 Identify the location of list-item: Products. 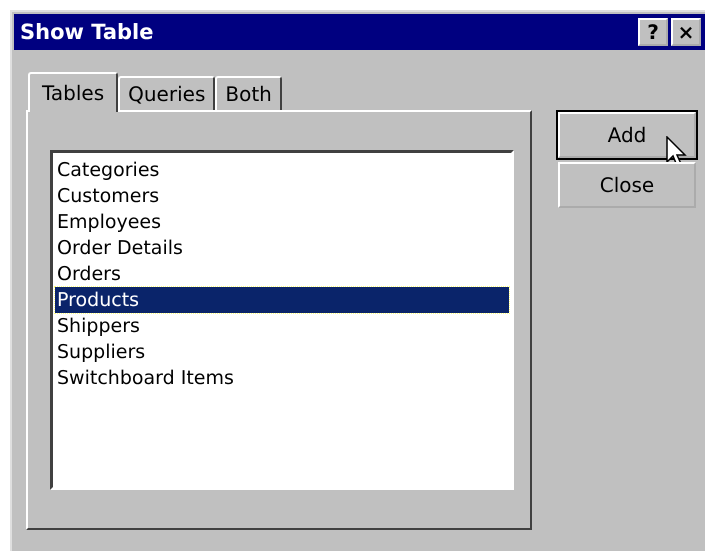
(282, 300).